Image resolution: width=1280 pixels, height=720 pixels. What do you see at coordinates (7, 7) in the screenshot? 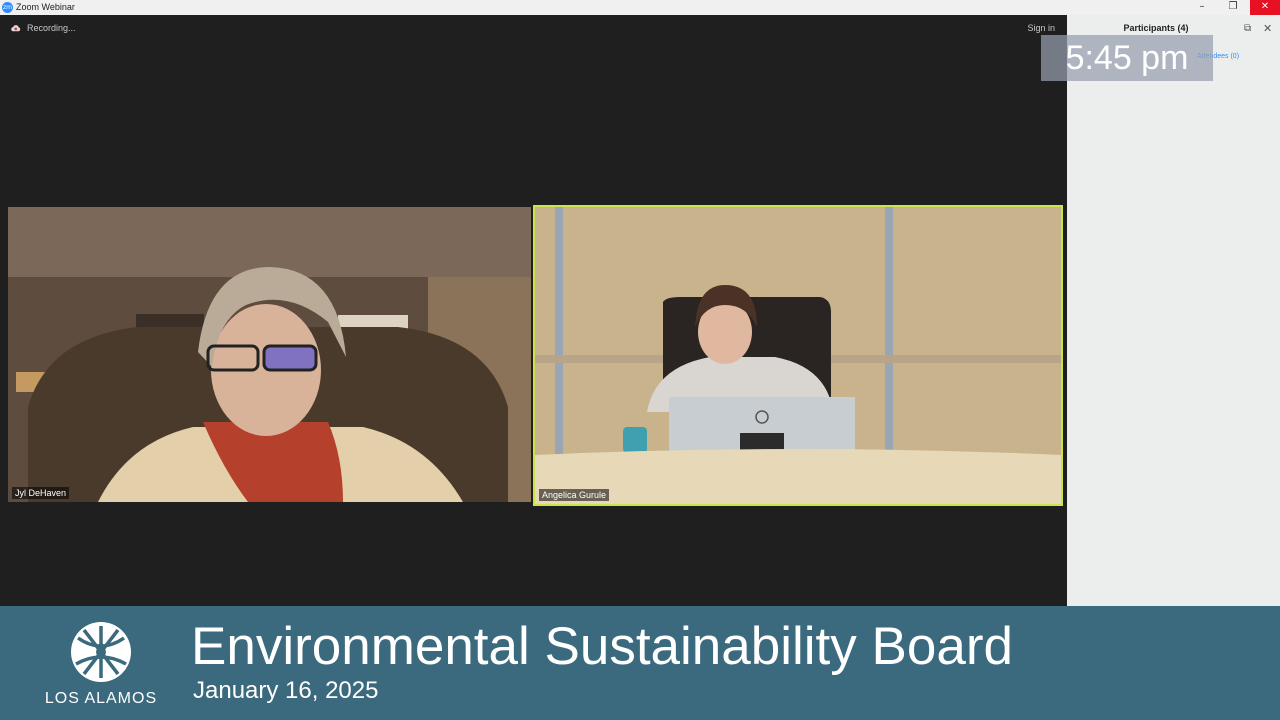
I see `zoom-app-icon: zm` at bounding box center [7, 7].